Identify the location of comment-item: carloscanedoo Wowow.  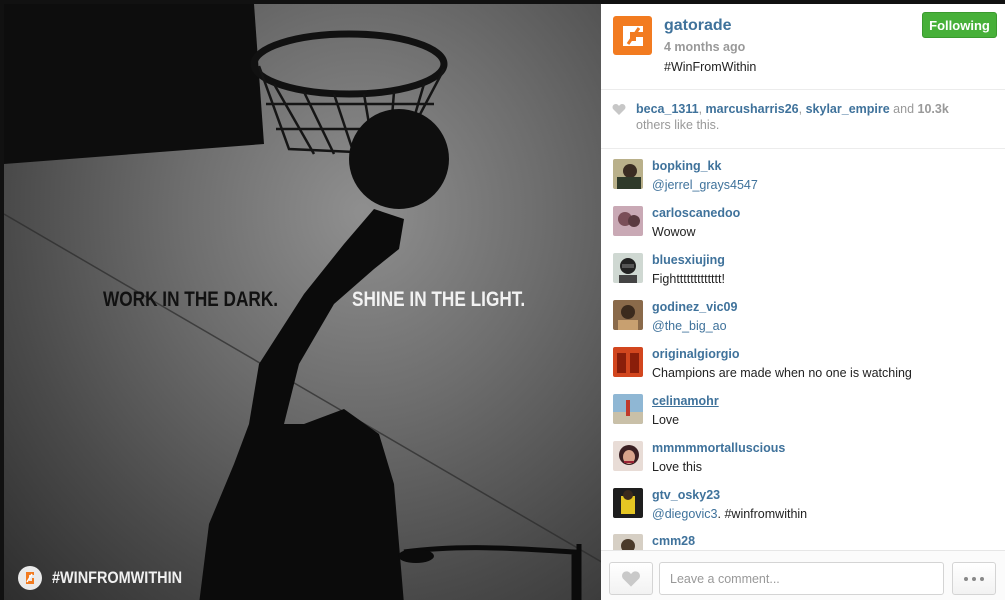
(803, 229).